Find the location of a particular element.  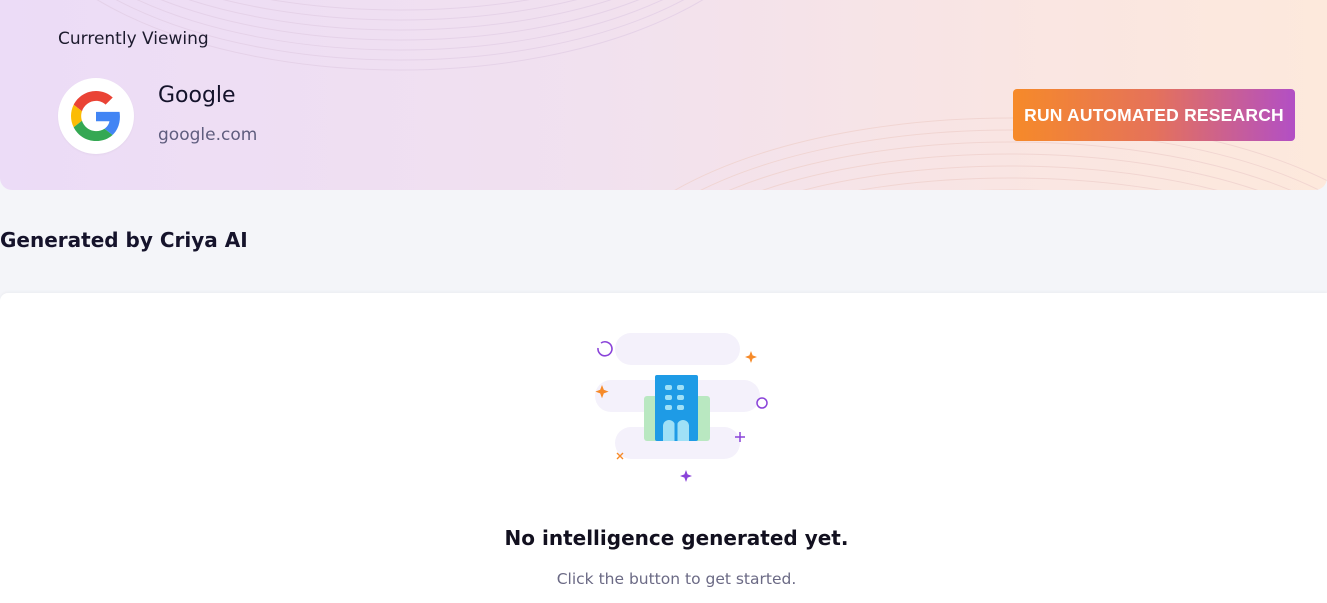

company-logo is located at coordinates (96, 116).